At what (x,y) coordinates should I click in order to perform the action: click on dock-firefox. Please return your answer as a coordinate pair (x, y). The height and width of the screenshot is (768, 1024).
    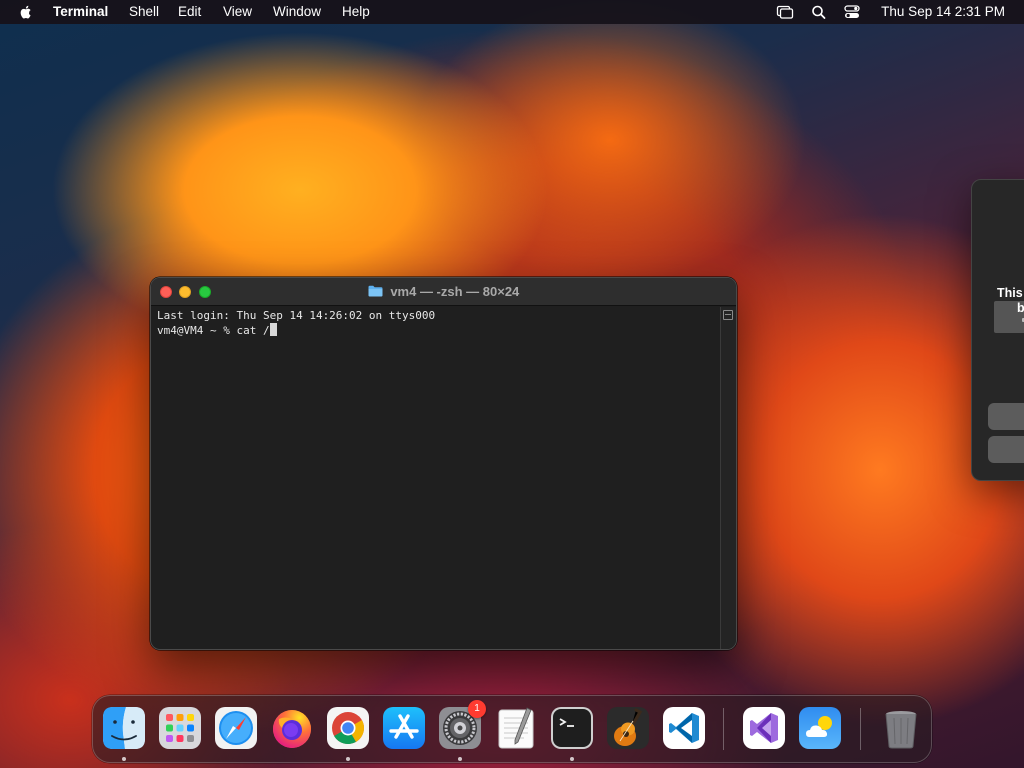
    Looking at the image, I should click on (292, 728).